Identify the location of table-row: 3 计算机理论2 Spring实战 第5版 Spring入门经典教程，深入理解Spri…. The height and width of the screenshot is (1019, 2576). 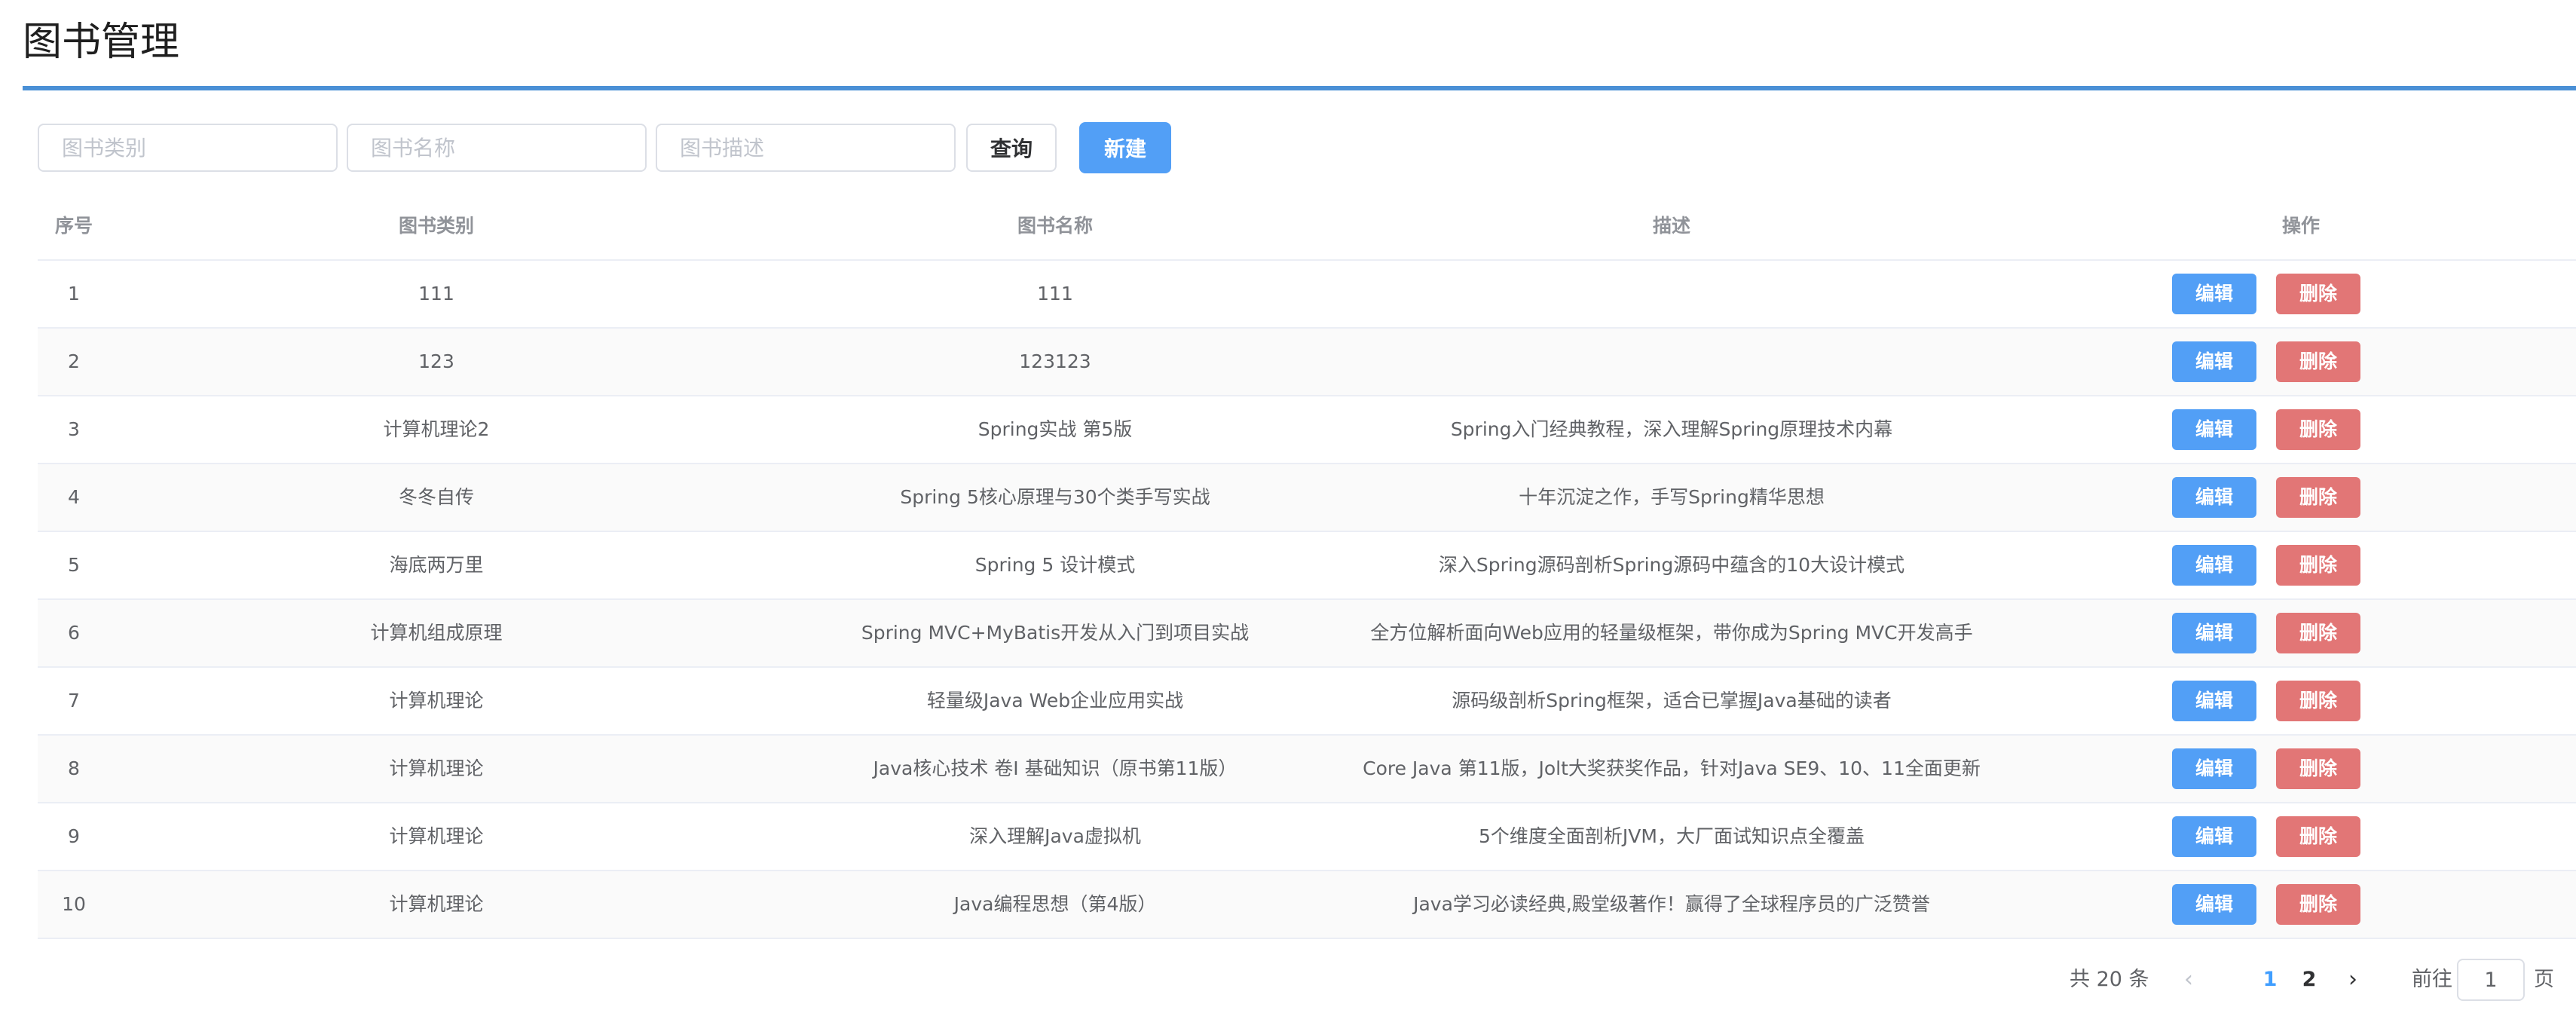
(1307, 430).